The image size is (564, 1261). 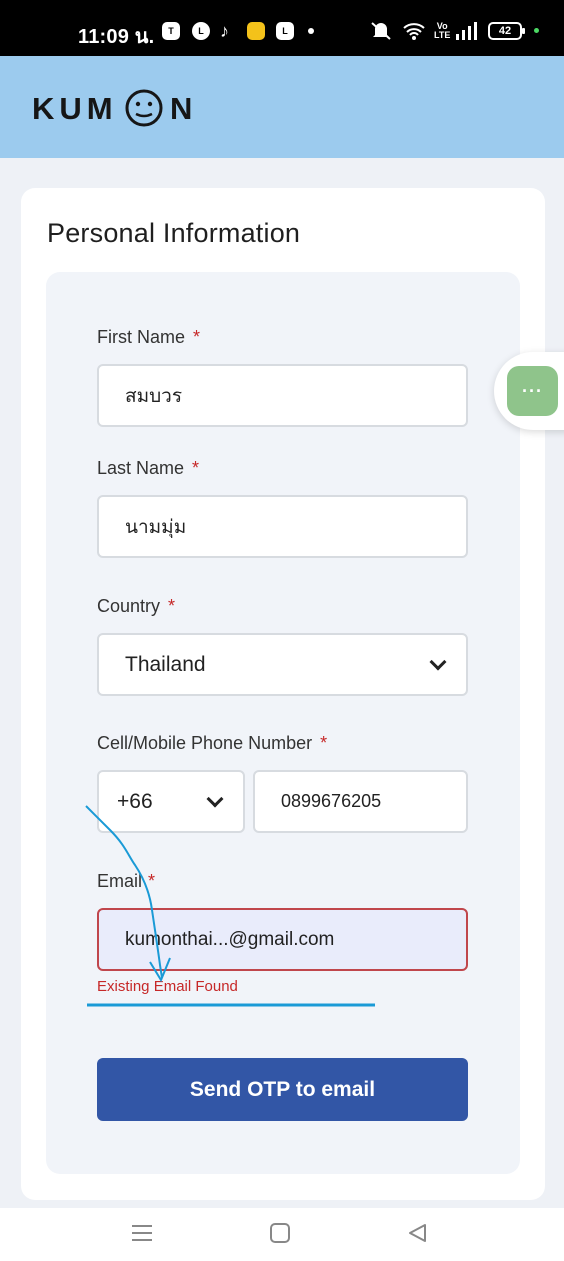 I want to click on svg-text: KUM, so click(x=75, y=108).